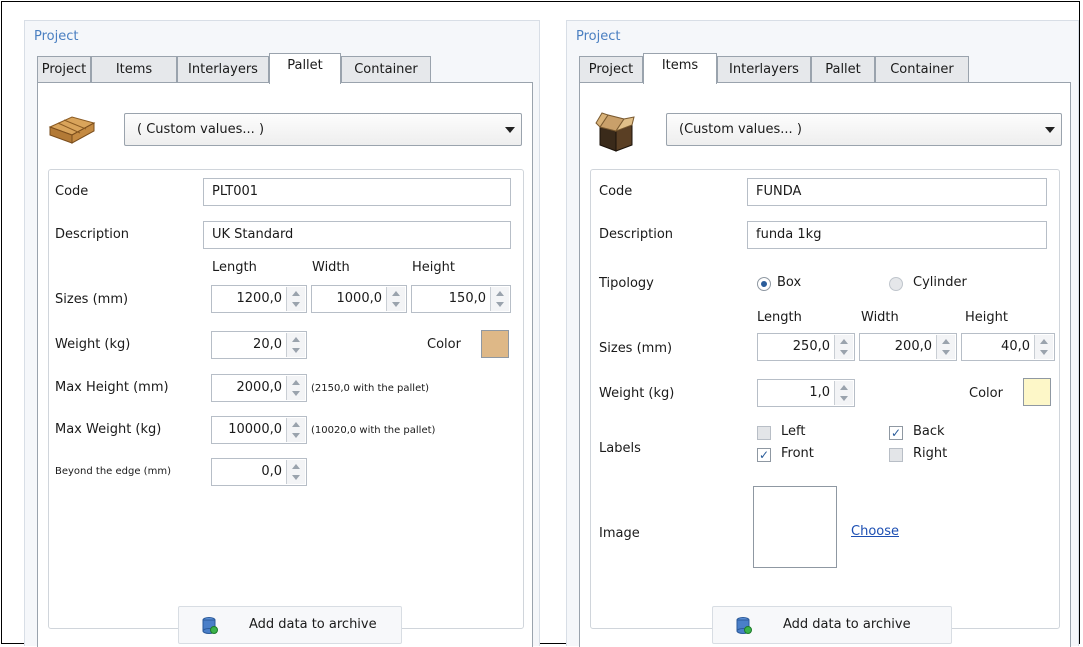 This screenshot has width=1083, height=647. What do you see at coordinates (433, 267) in the screenshot?
I see `height-header: Height` at bounding box center [433, 267].